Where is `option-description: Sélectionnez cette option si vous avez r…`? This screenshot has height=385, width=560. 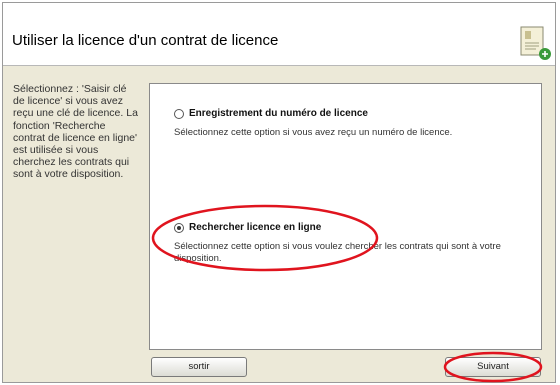 option-description: Sélectionnez cette option si vous avez r… is located at coordinates (313, 132).